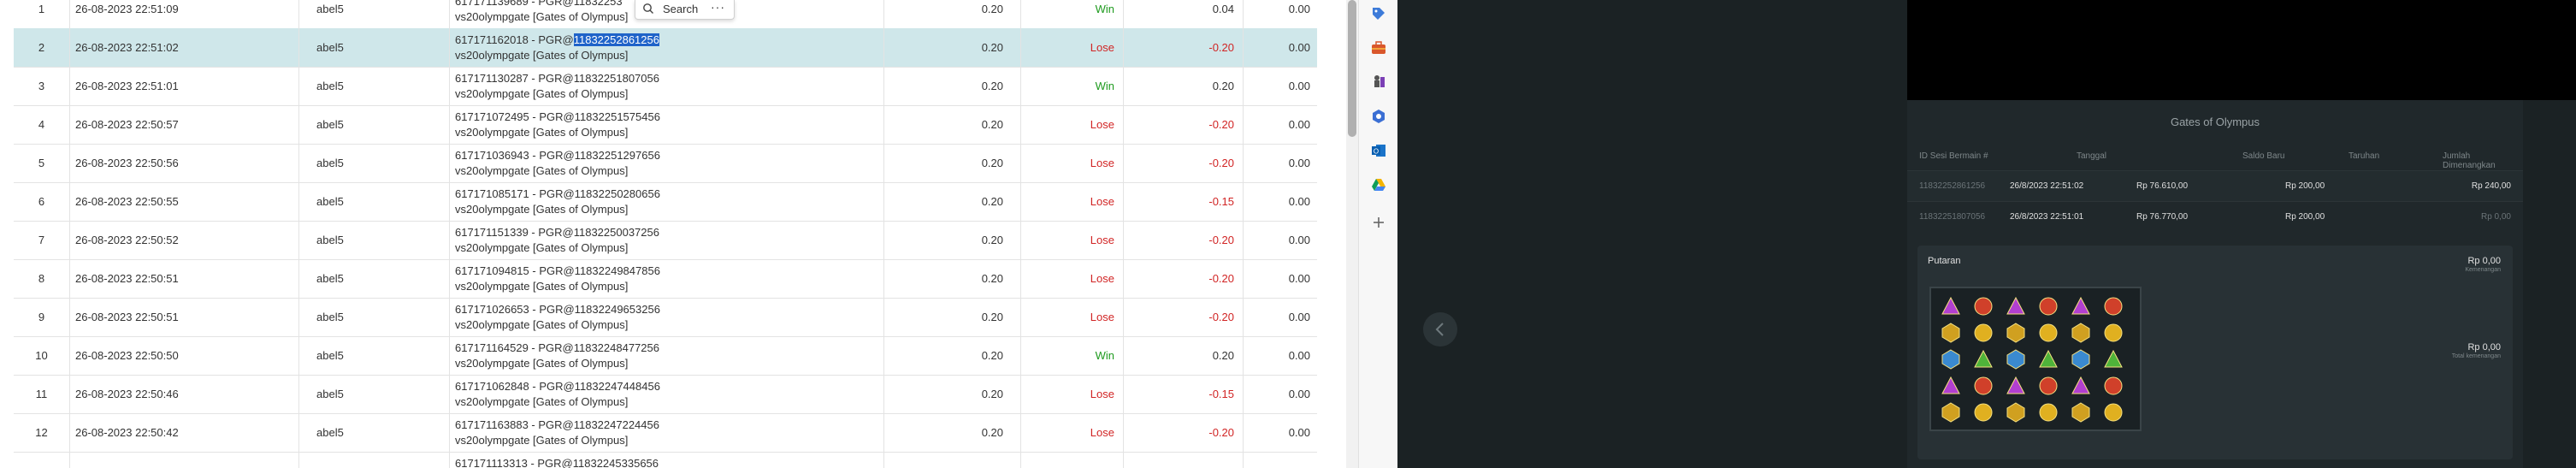  I want to click on row-desc-line1: 617171113313 - PGR@11832245335656, so click(557, 462).